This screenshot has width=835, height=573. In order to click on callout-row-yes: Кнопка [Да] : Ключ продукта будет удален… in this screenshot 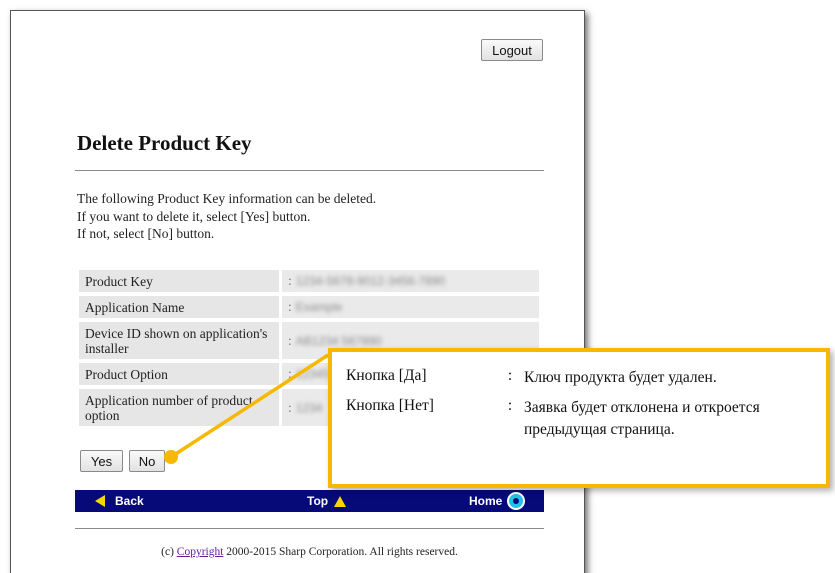, I will do `click(577, 378)`.